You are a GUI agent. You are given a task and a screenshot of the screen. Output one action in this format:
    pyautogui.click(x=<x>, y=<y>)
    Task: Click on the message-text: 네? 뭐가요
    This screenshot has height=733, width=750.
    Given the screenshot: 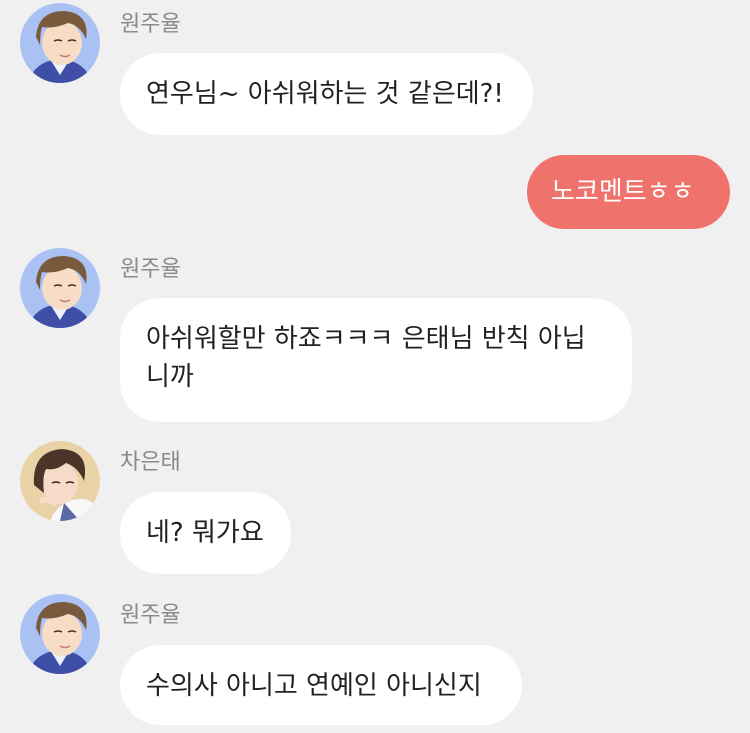 What is the action you would take?
    pyautogui.click(x=205, y=533)
    